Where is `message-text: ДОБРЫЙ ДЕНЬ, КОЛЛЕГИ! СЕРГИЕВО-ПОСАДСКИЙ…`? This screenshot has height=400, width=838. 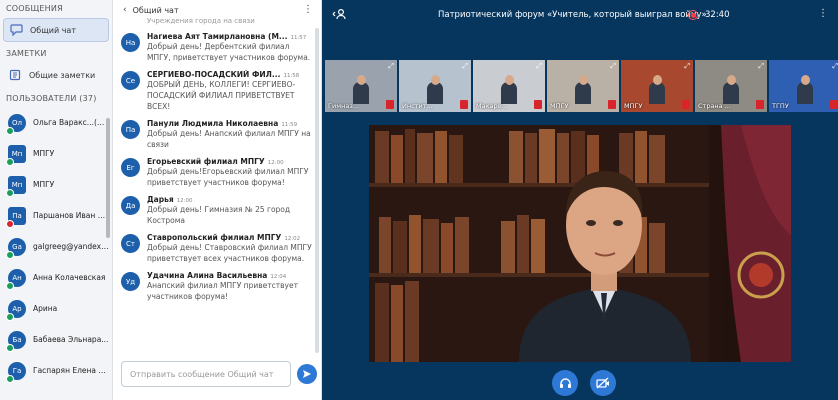
message-text: ДОБРЫЙ ДЕНЬ, КОЛЛЕГИ! СЕРГИЕВО-ПОСАДСКИЙ… is located at coordinates (221, 95).